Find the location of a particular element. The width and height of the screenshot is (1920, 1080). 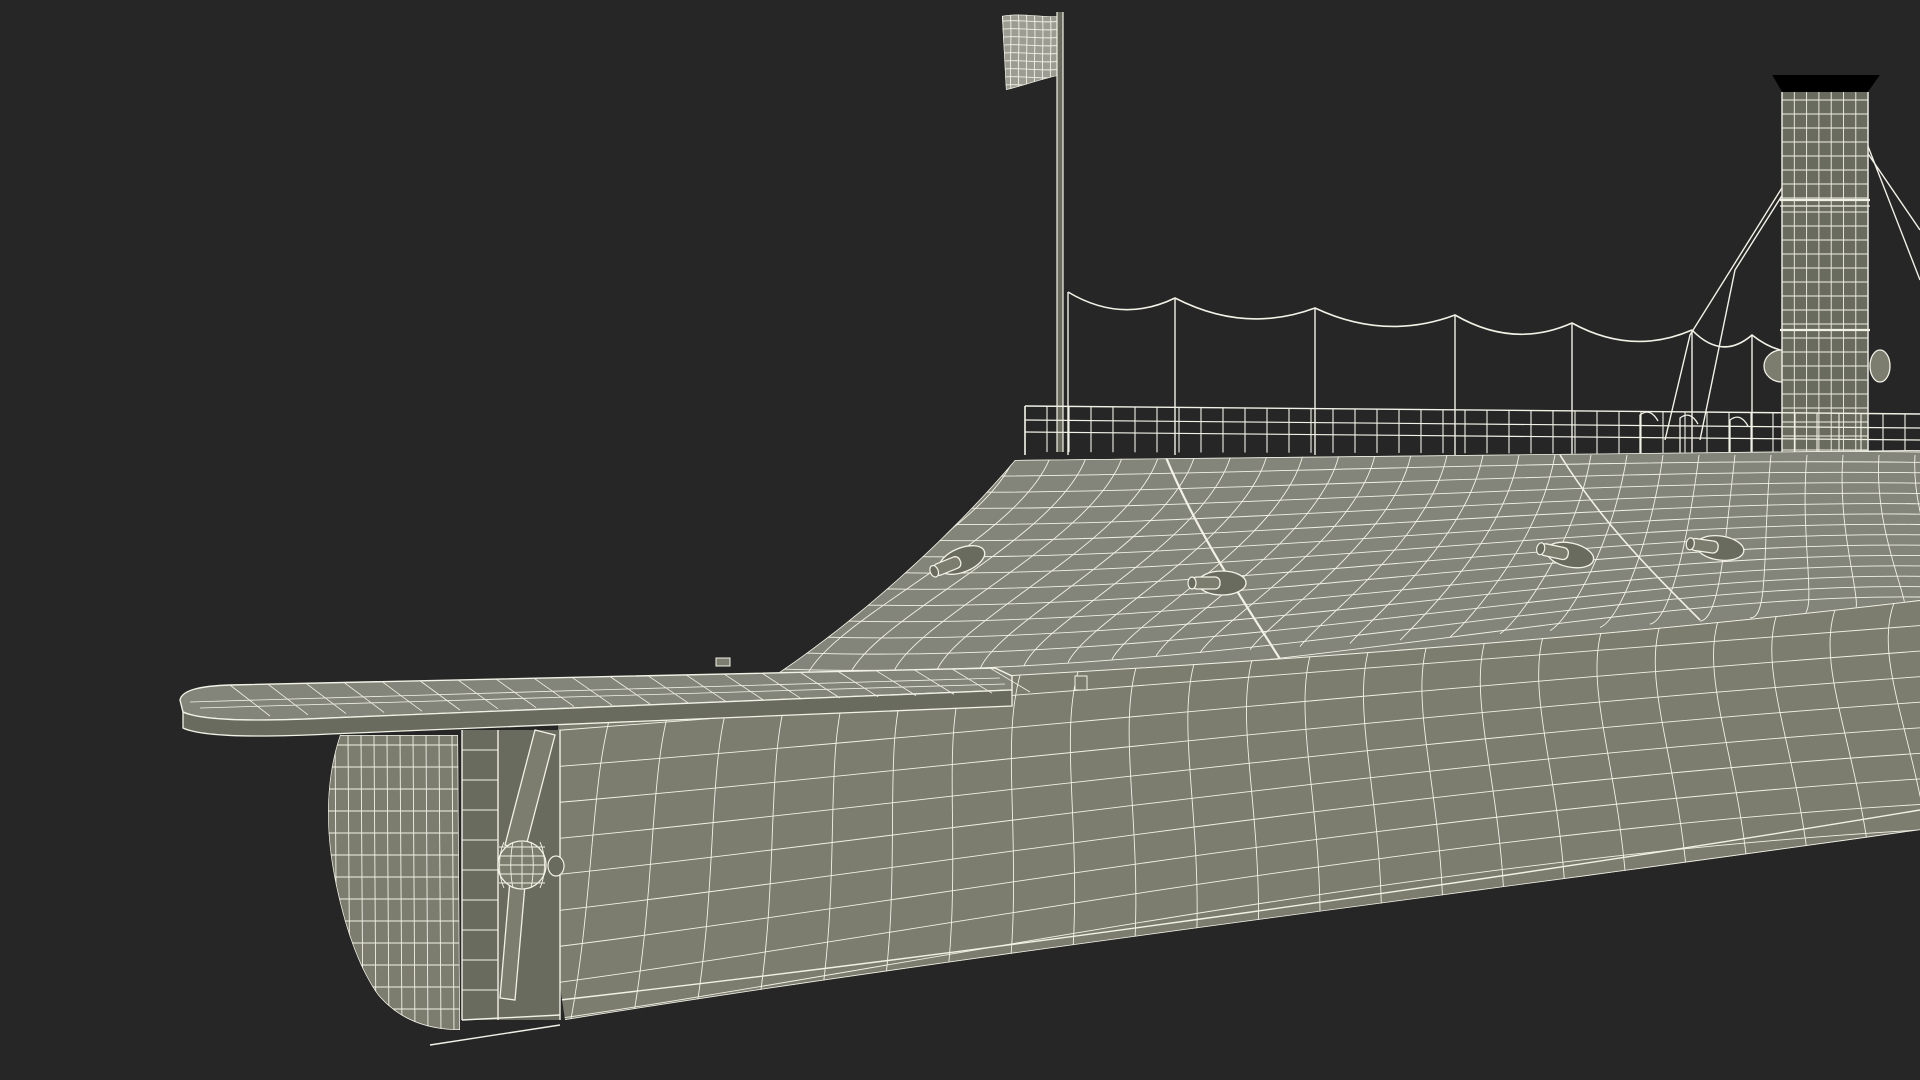

smokestack is located at coordinates (1826, 265).